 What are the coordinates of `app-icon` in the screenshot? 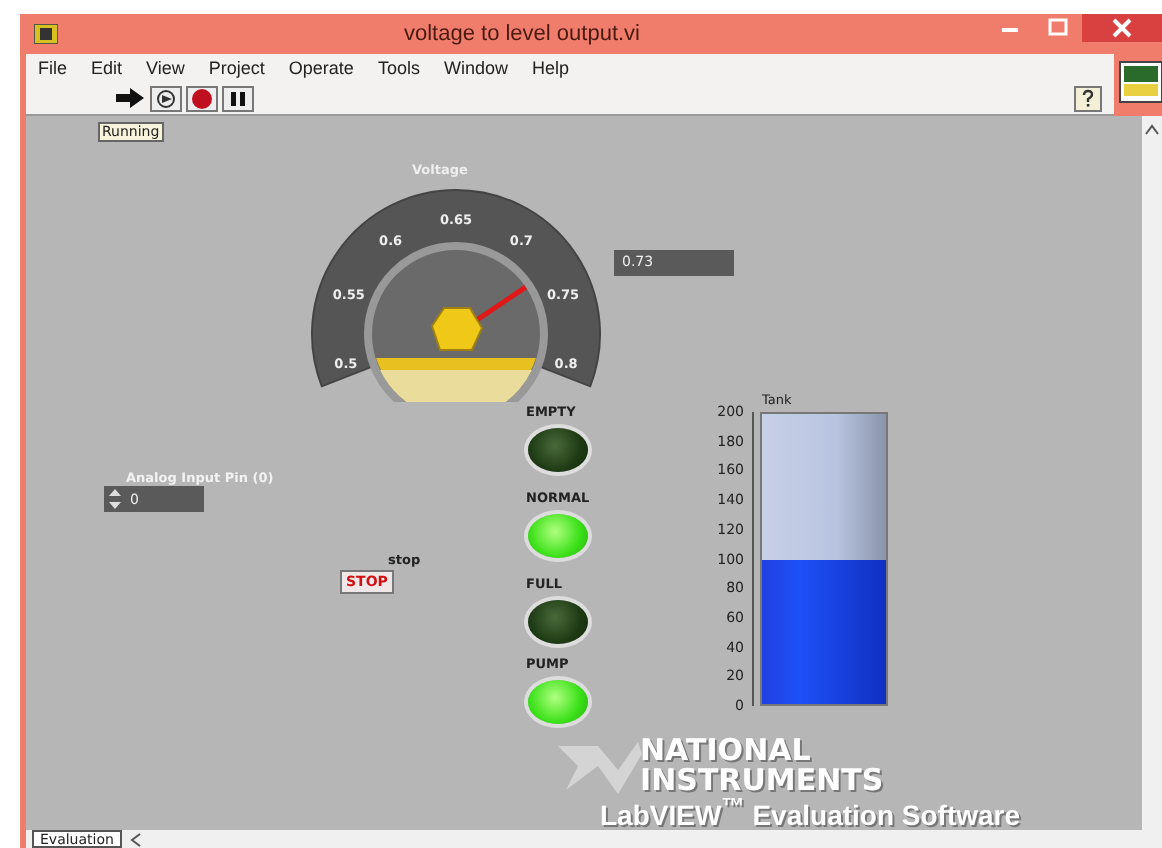 It's located at (46, 34).